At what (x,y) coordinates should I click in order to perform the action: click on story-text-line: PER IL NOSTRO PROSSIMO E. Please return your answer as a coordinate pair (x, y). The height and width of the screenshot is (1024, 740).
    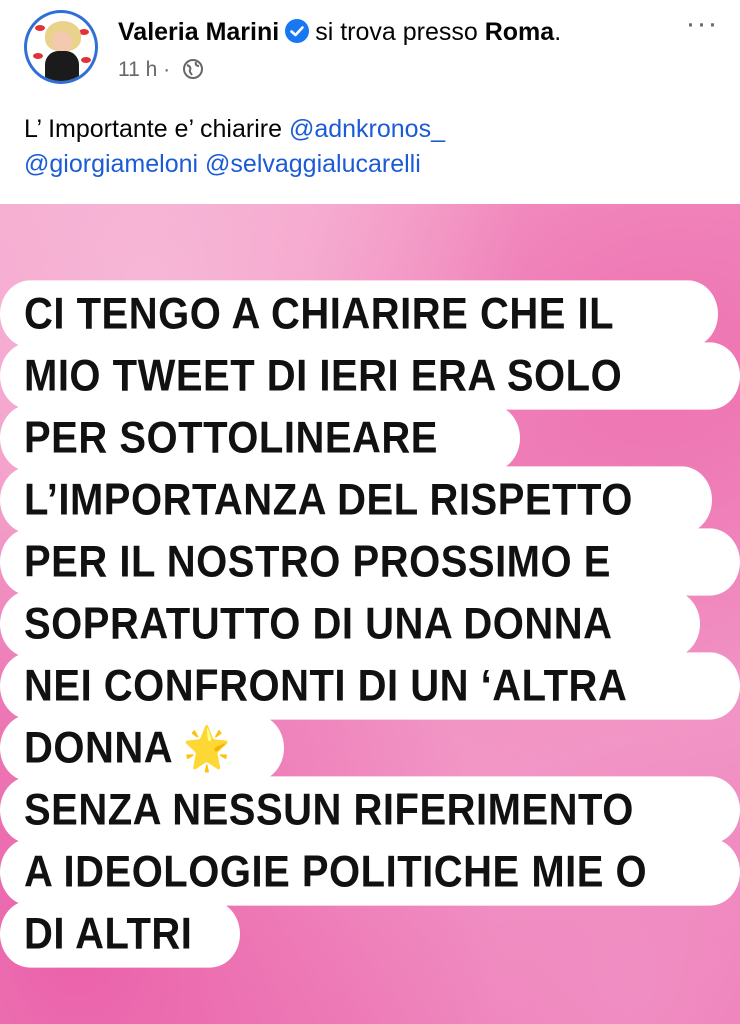
    Looking at the image, I should click on (370, 562).